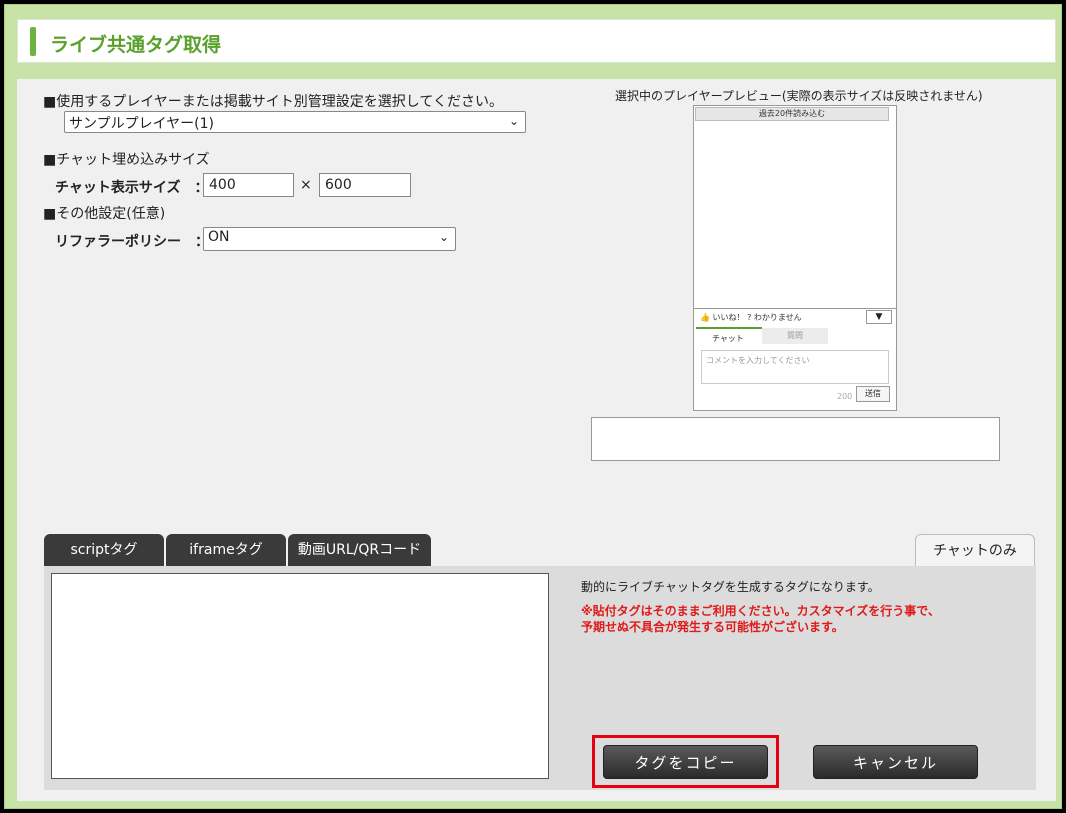 The height and width of the screenshot is (813, 1066). What do you see at coordinates (359, 550) in the screenshot?
I see `tab-video-url-qr: 動画URL/QRコード` at bounding box center [359, 550].